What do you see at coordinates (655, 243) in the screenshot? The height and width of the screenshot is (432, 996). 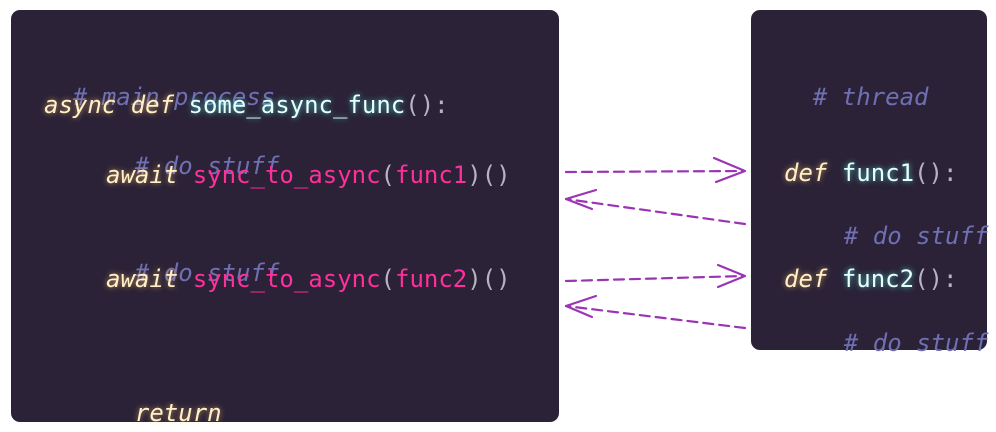 I see `call-return-arrows` at bounding box center [655, 243].